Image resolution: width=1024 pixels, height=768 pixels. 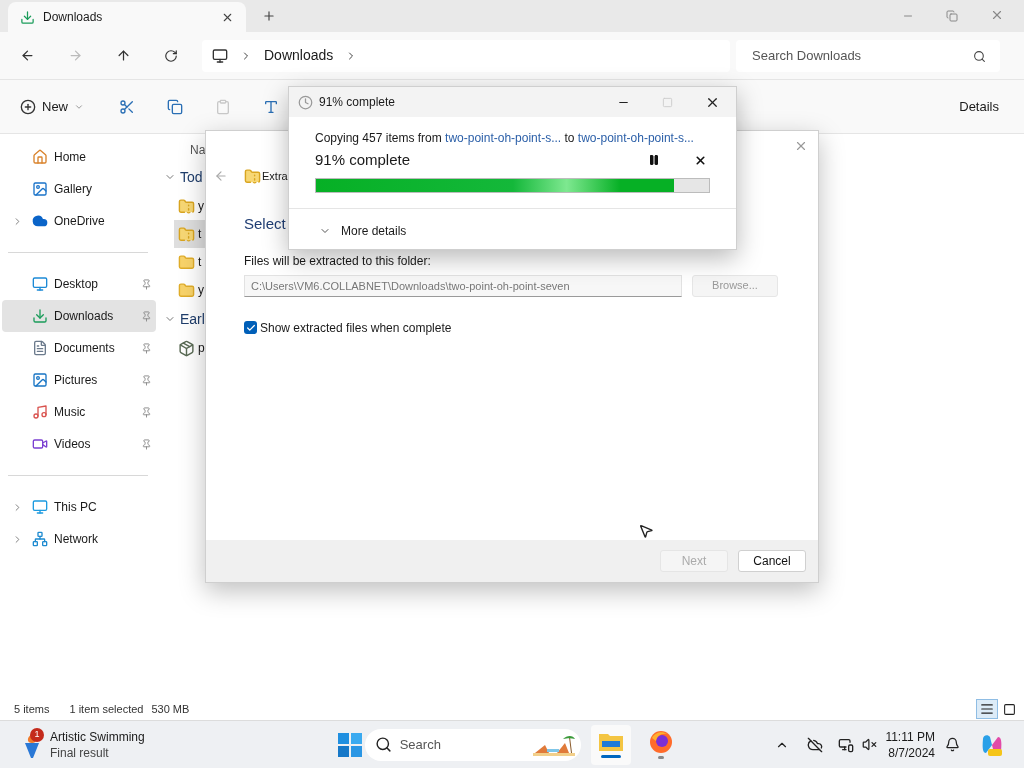 I want to click on mute-icon, so click(x=870, y=744).